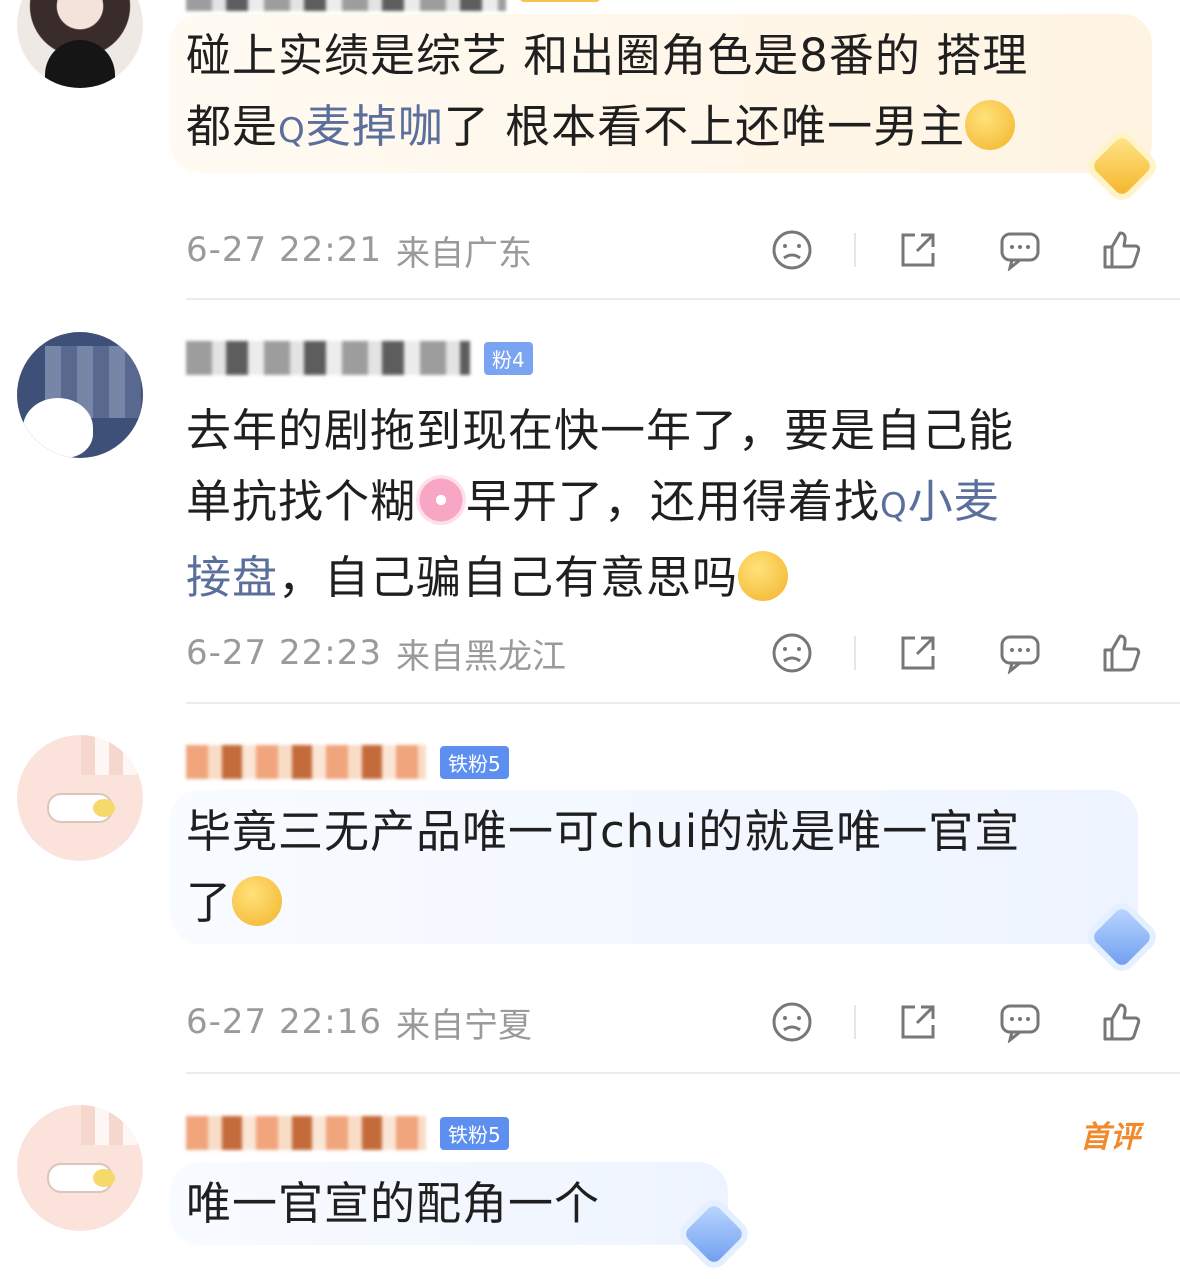 The height and width of the screenshot is (1279, 1180). What do you see at coordinates (441, 500) in the screenshot?
I see `cherry-blossom-emoji-icon` at bounding box center [441, 500].